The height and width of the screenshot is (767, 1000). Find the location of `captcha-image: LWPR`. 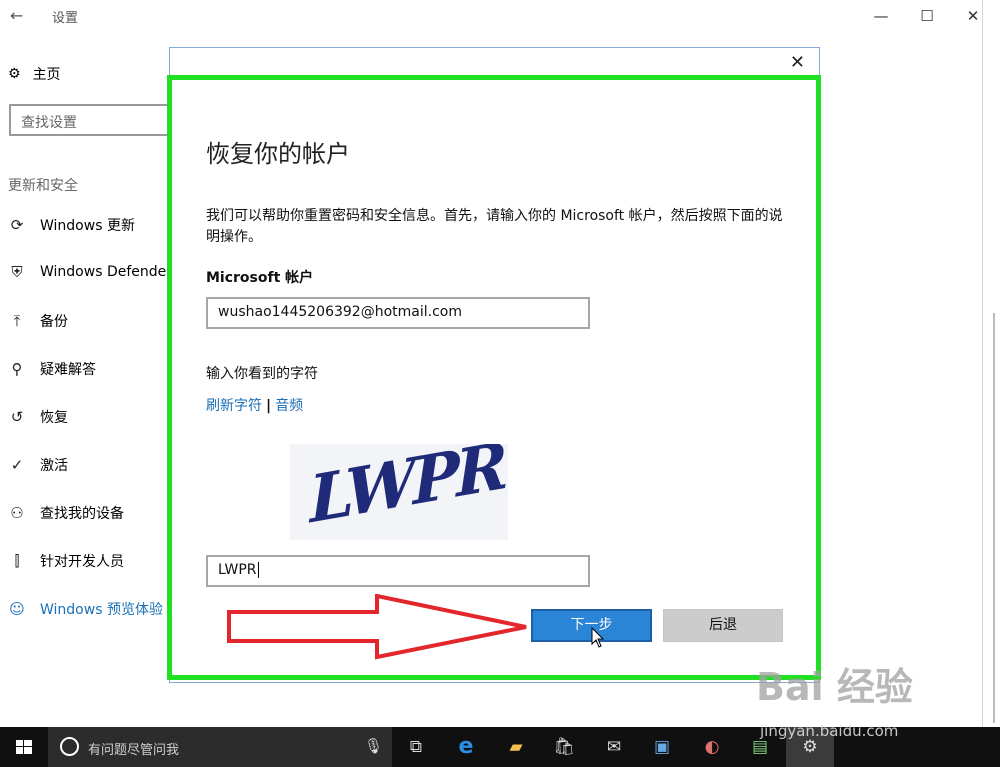

captcha-image: LWPR is located at coordinates (399, 492).